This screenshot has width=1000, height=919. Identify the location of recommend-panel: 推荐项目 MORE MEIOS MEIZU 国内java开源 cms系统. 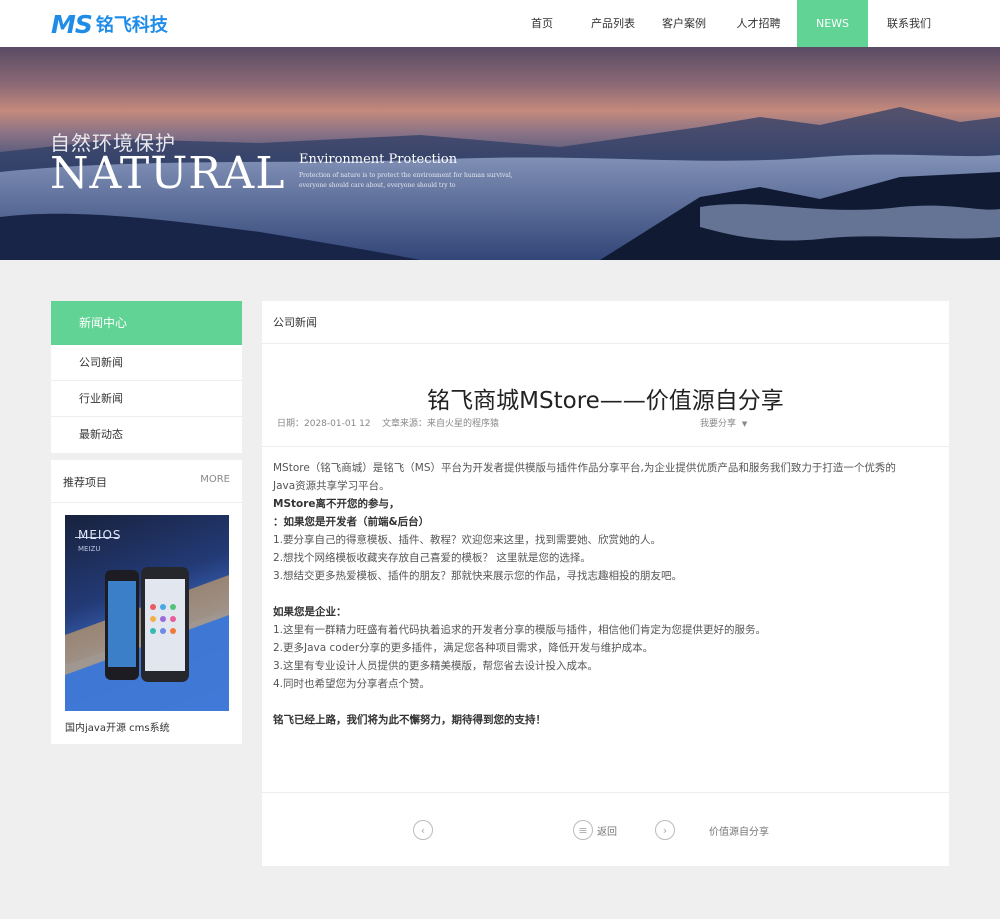
(146, 602).